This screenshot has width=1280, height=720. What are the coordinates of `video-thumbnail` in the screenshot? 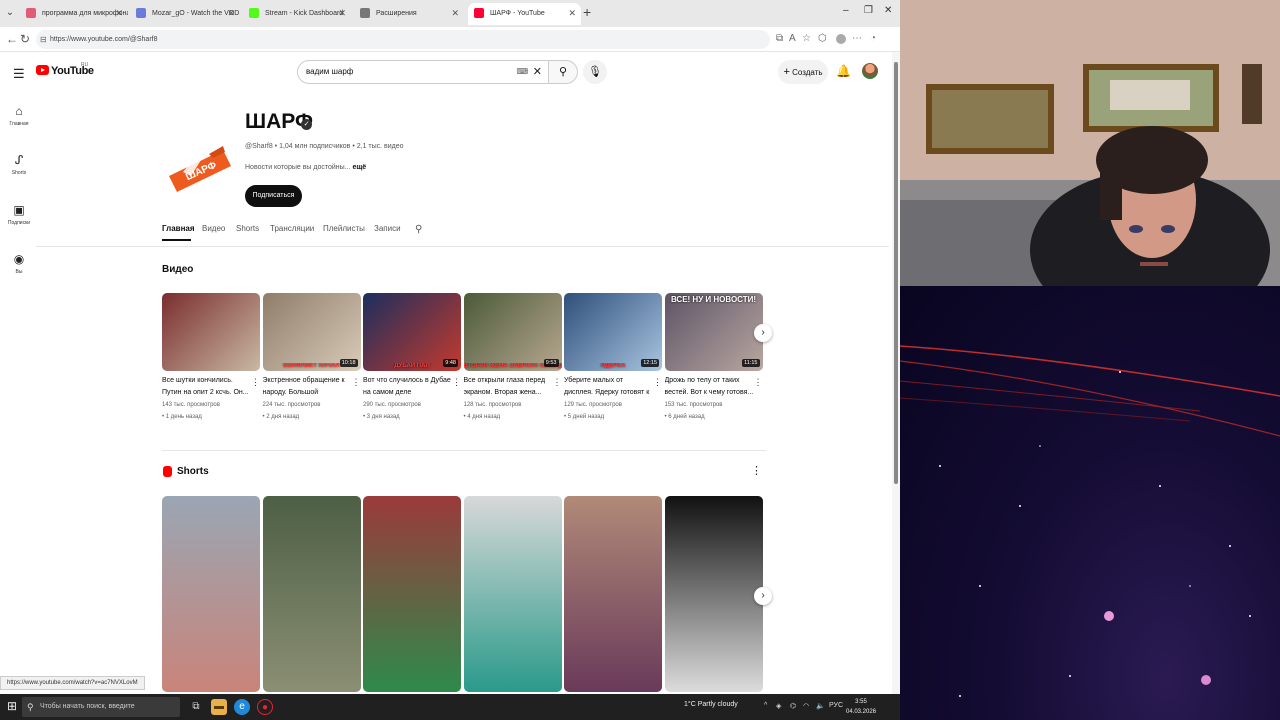 It's located at (211, 332).